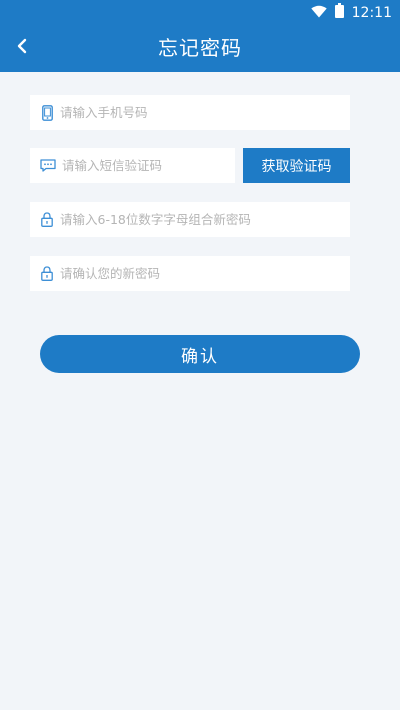 Image resolution: width=400 pixels, height=710 pixels. I want to click on new-password-field, so click(190, 219).